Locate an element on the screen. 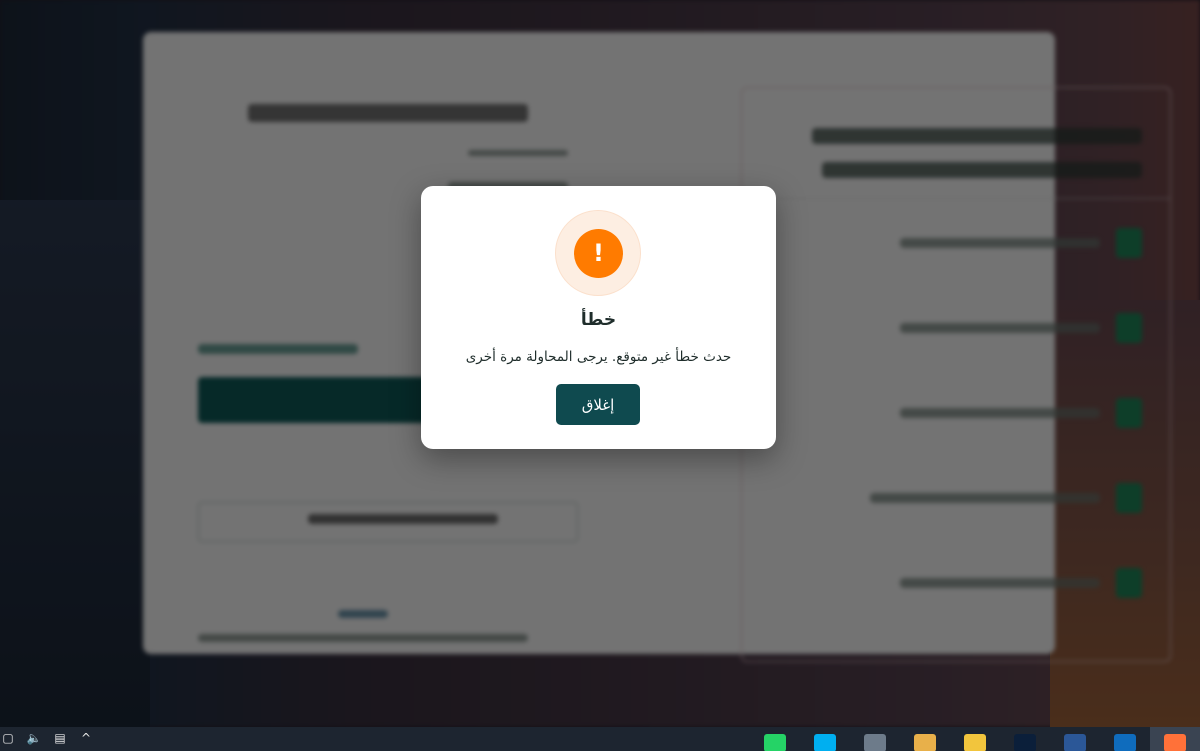  calculator-icon is located at coordinates (875, 742).